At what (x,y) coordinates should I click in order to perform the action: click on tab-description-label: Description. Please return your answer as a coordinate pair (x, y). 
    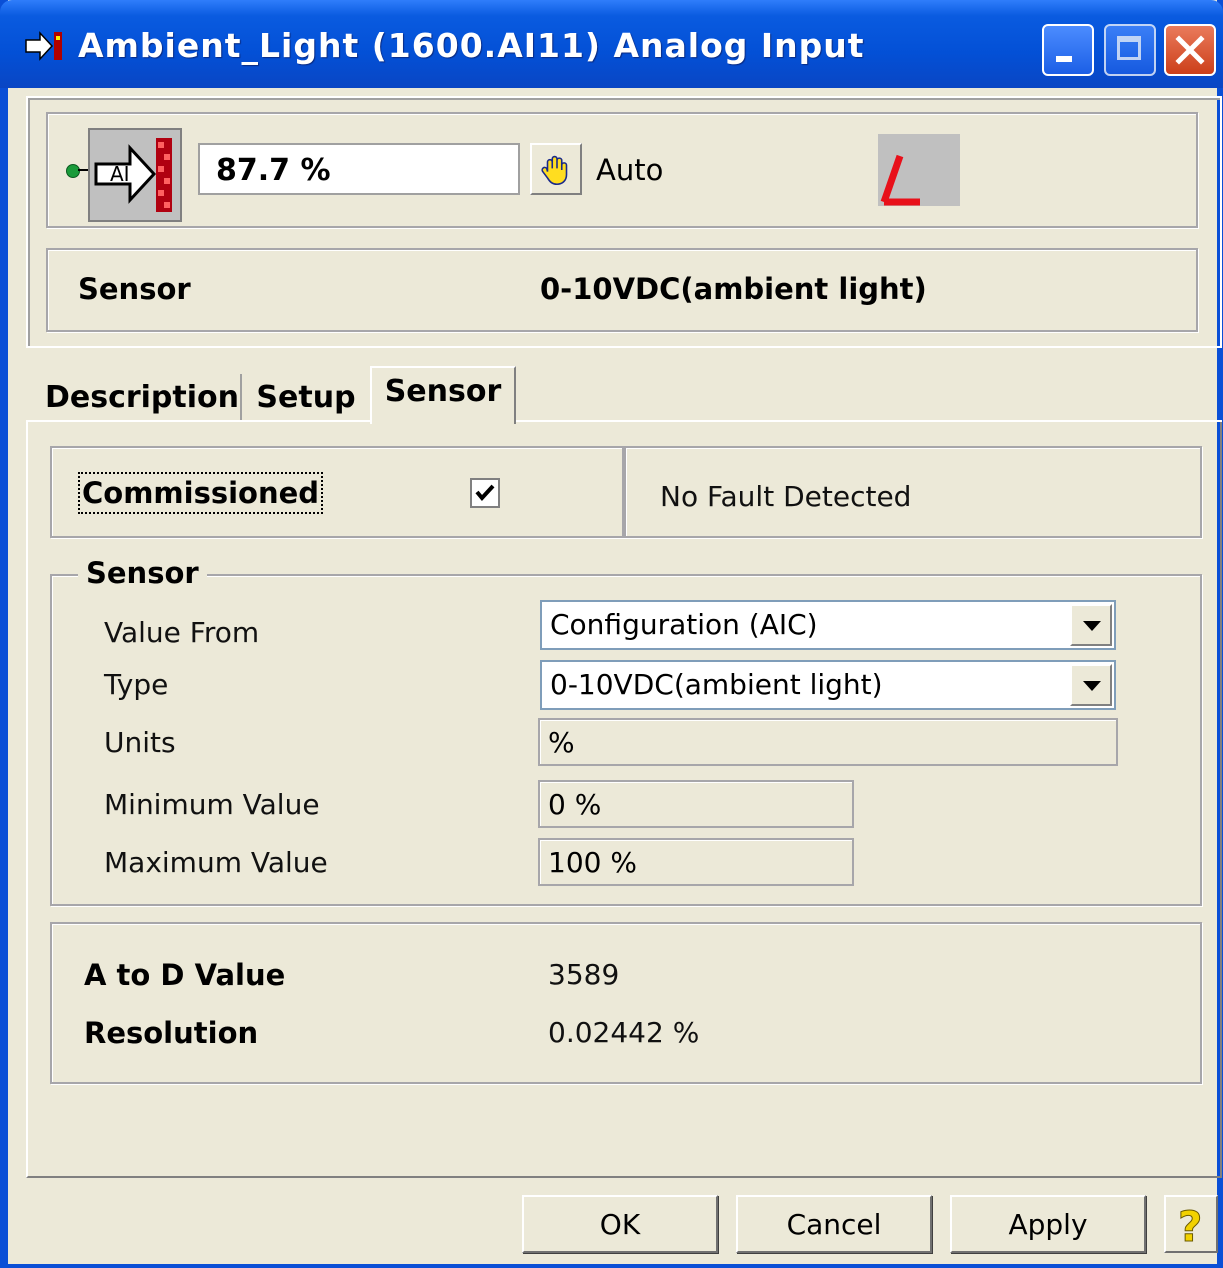
    Looking at the image, I should click on (142, 397).